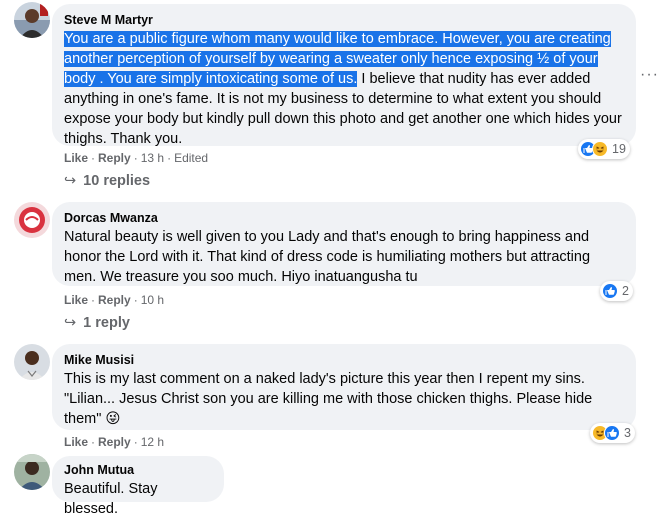 The height and width of the screenshot is (519, 672). Describe the element at coordinates (152, 158) in the screenshot. I see `comment-time: 13 h` at that location.